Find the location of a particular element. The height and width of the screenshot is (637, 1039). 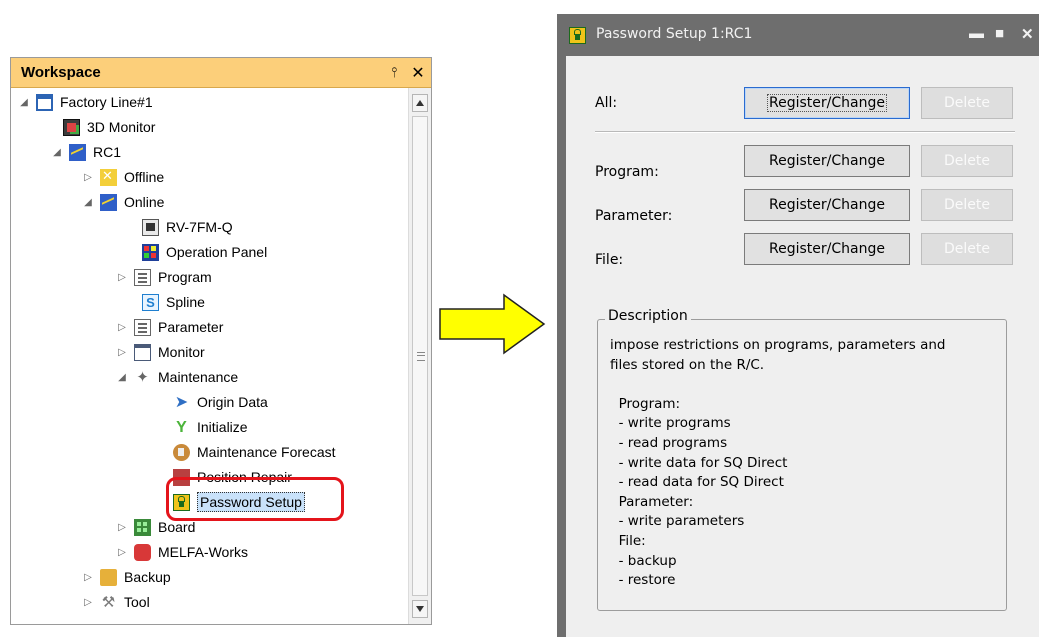

separator is located at coordinates (805, 132).